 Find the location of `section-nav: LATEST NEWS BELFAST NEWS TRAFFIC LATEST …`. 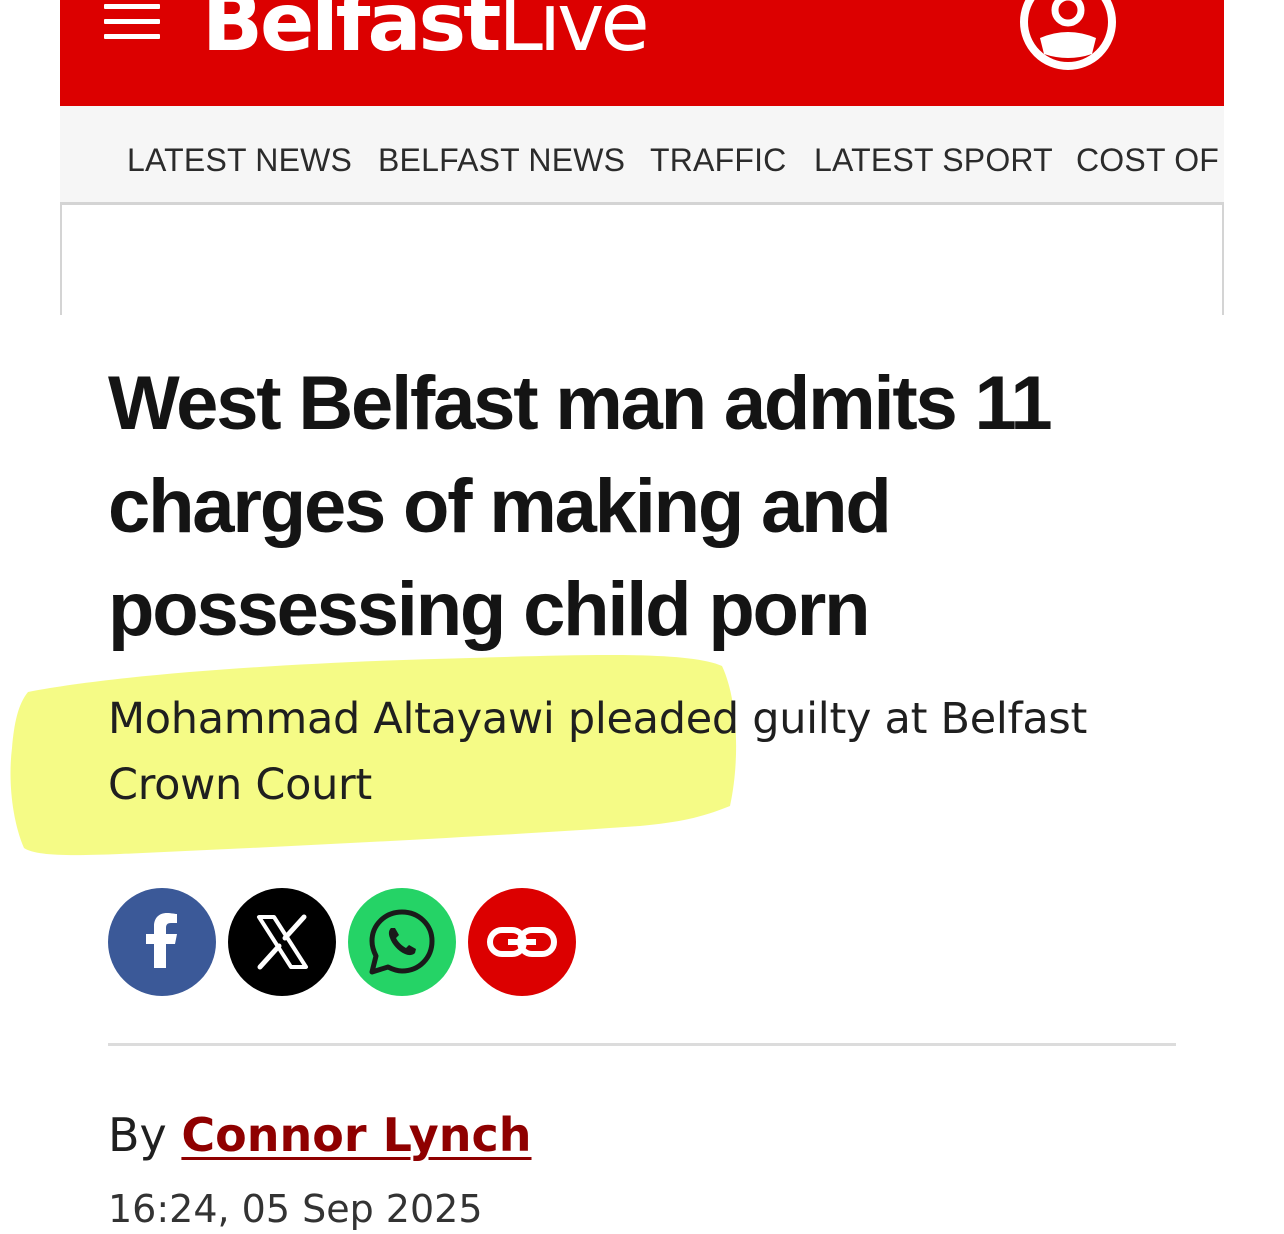

section-nav: LATEST NEWS BELFAST NEWS TRAFFIC LATEST … is located at coordinates (642, 154).